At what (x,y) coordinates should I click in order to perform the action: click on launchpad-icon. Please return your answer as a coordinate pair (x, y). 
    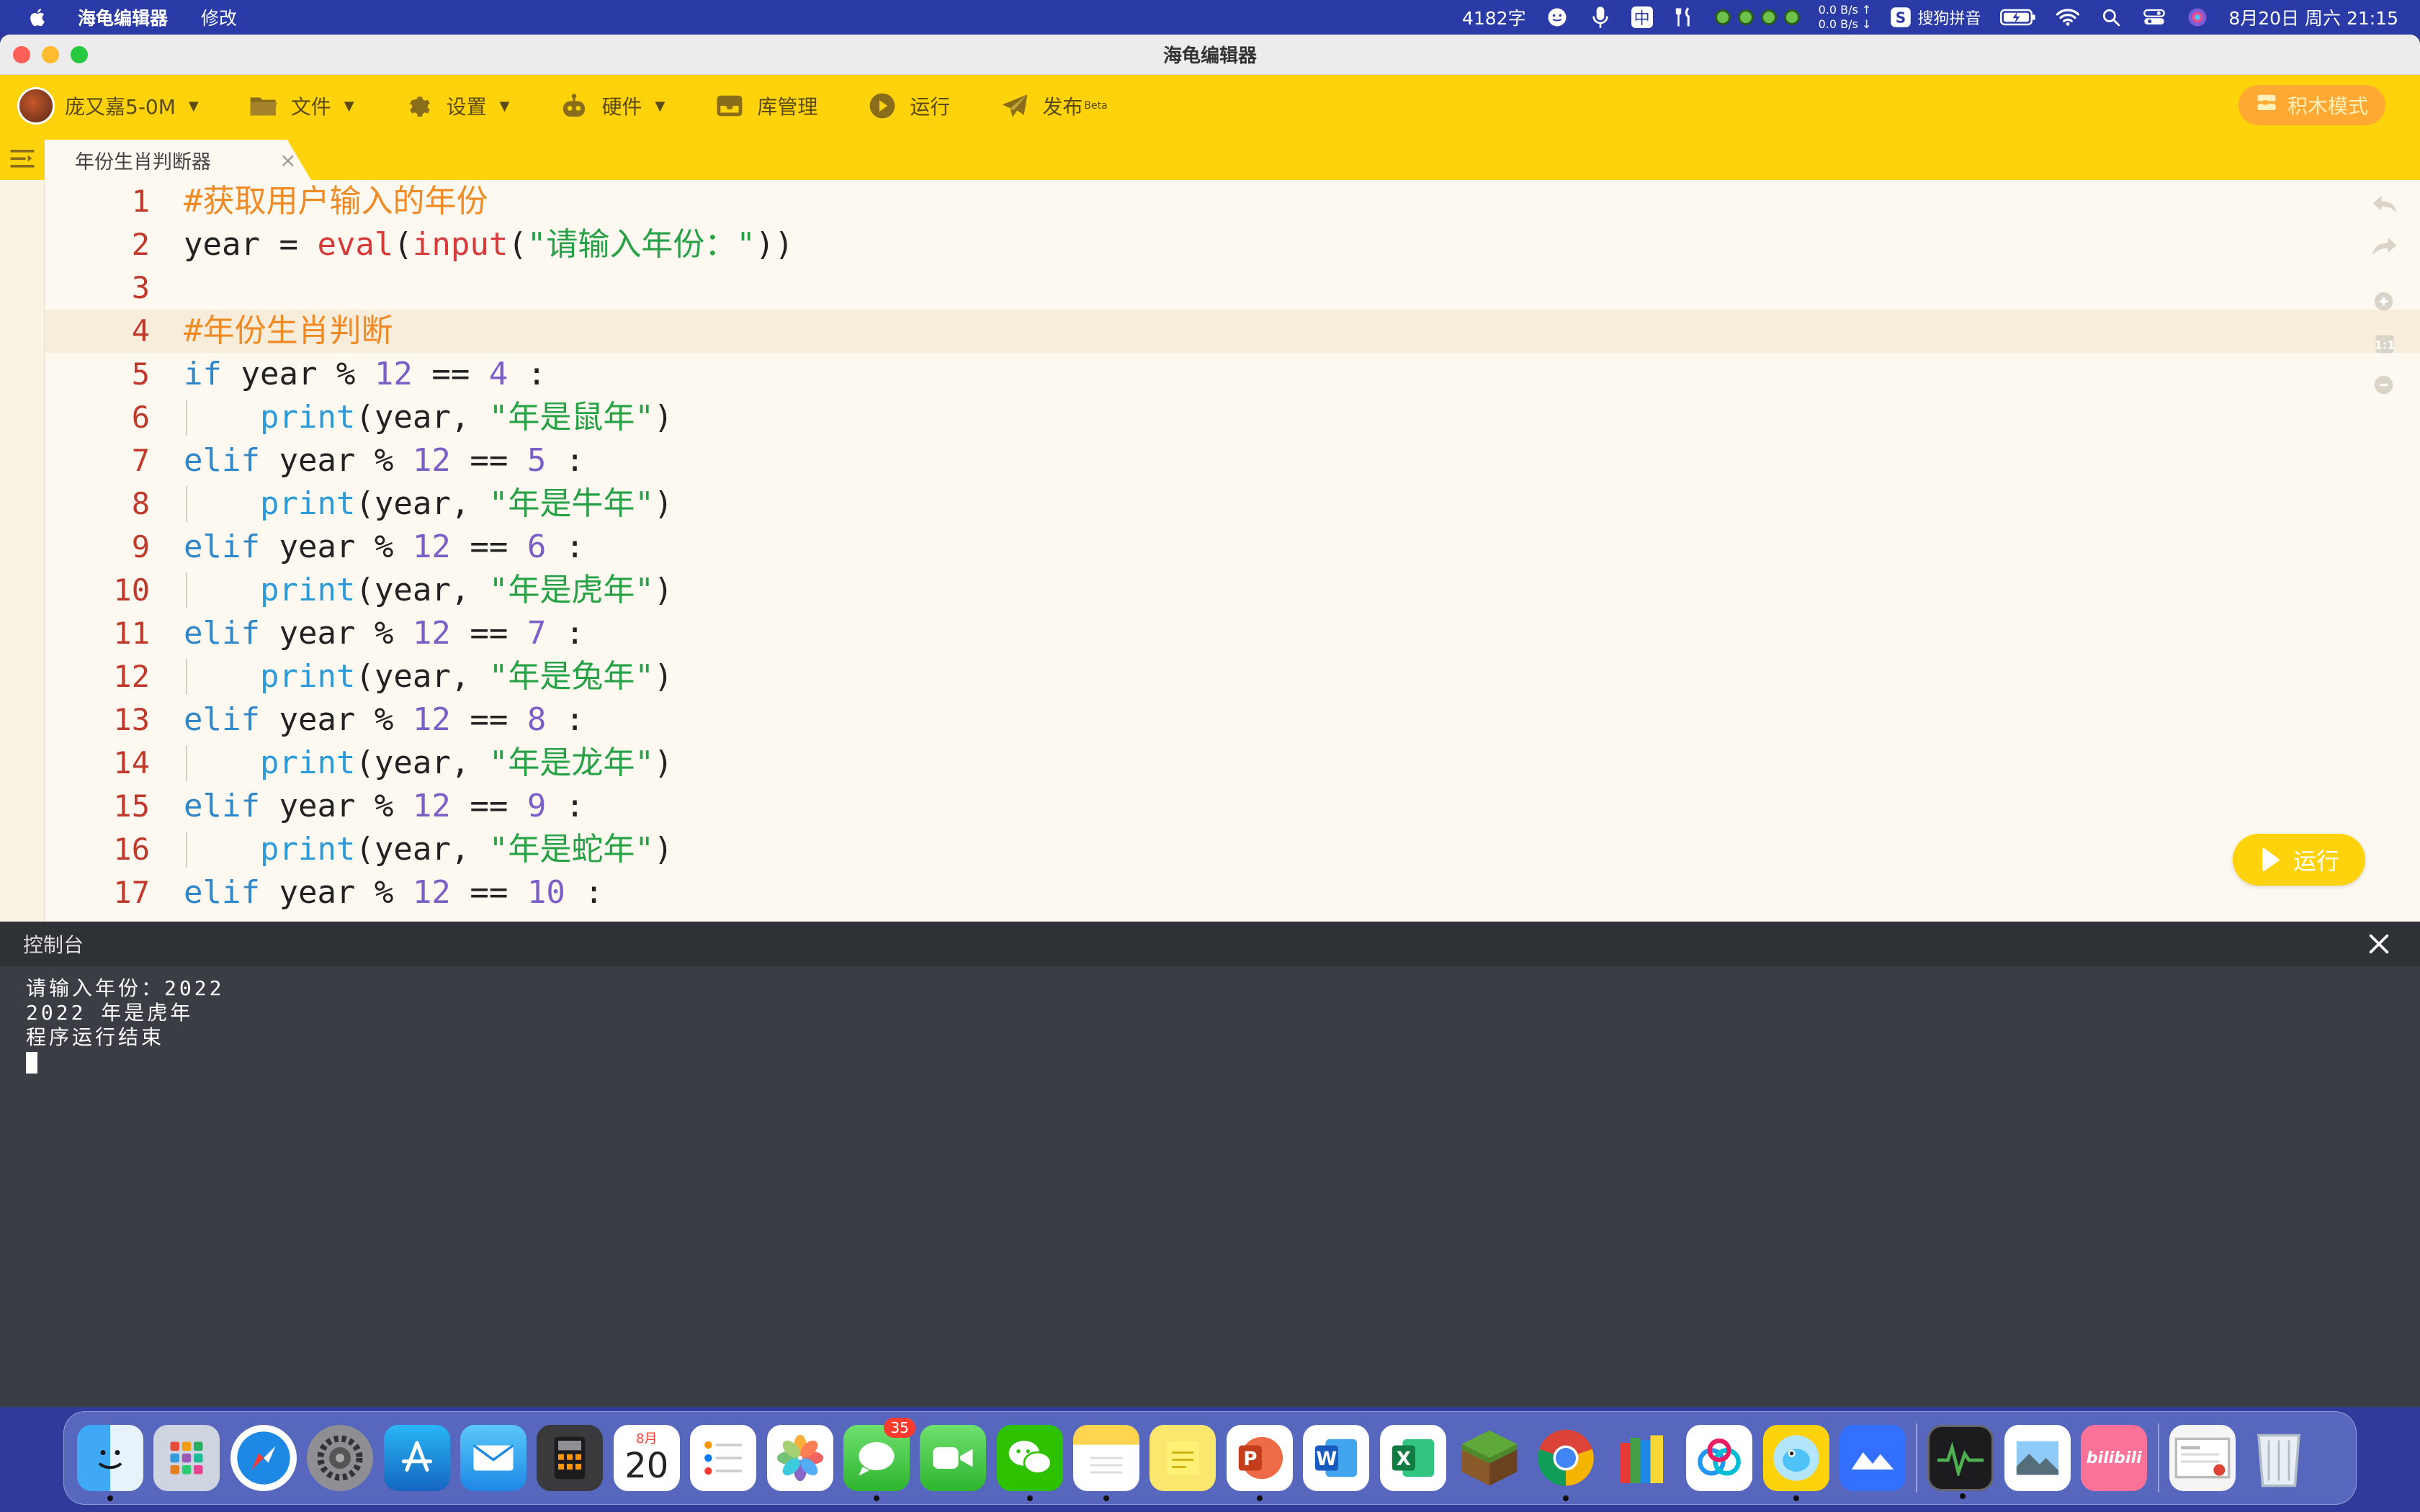
    Looking at the image, I should click on (187, 1458).